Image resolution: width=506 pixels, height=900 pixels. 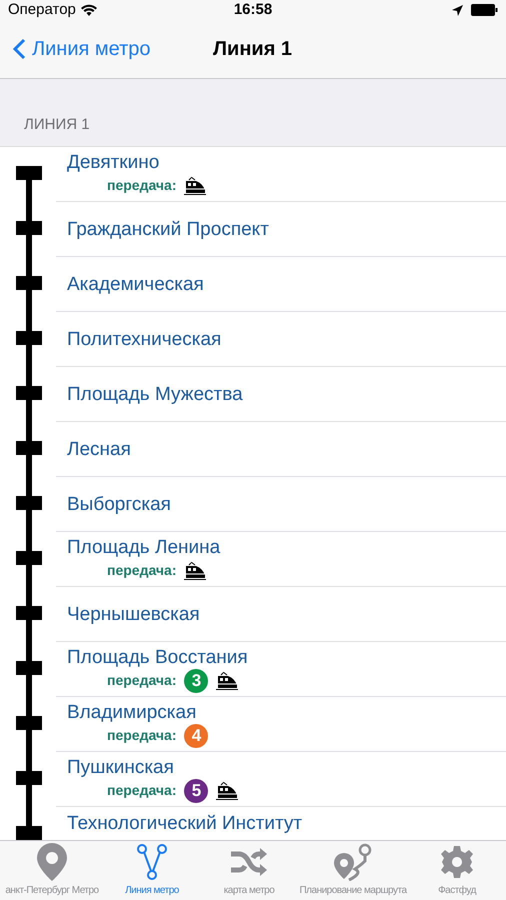 What do you see at coordinates (119, 504) in the screenshot?
I see `station-name: Выборгская` at bounding box center [119, 504].